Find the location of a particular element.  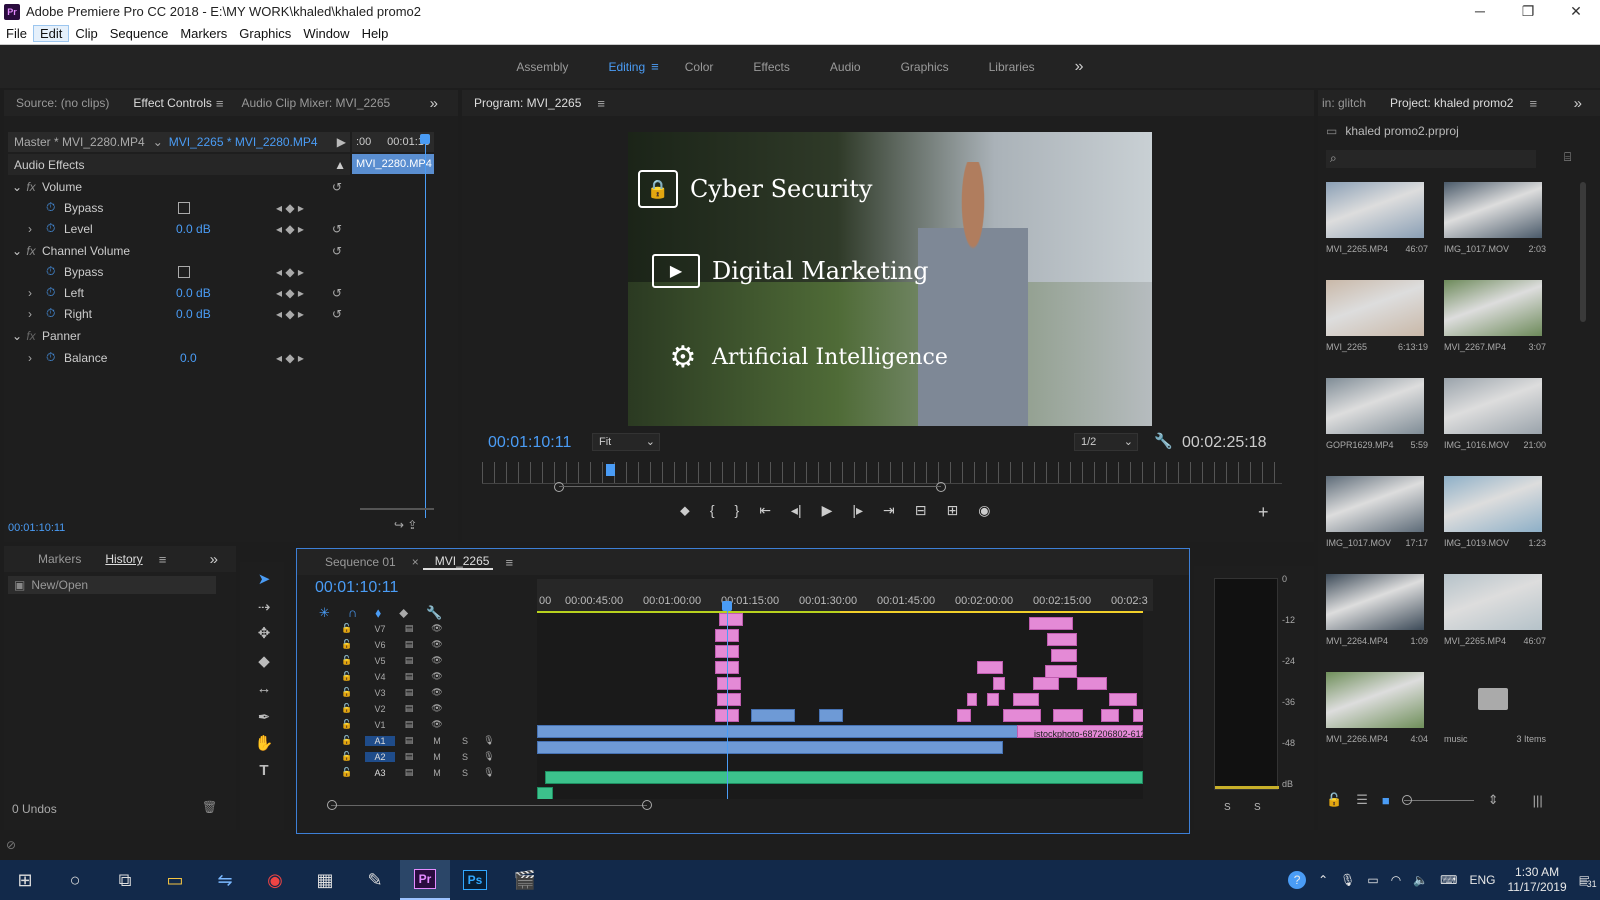

project-item: MVI_2265.MP4 46:07 is located at coordinates (1380, 228).